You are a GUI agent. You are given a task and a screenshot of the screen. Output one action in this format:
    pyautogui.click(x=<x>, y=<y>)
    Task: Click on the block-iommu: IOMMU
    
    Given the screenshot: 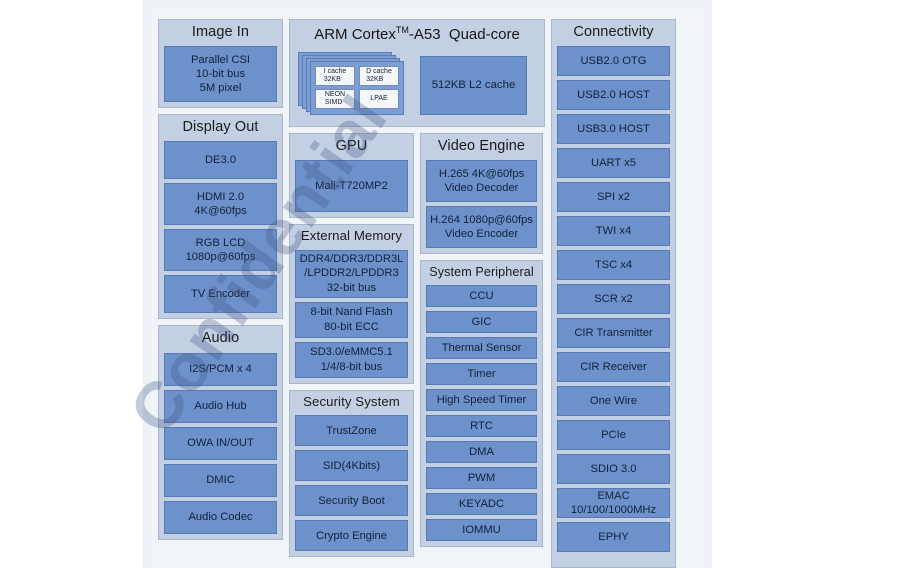 What is the action you would take?
    pyautogui.click(x=481, y=529)
    